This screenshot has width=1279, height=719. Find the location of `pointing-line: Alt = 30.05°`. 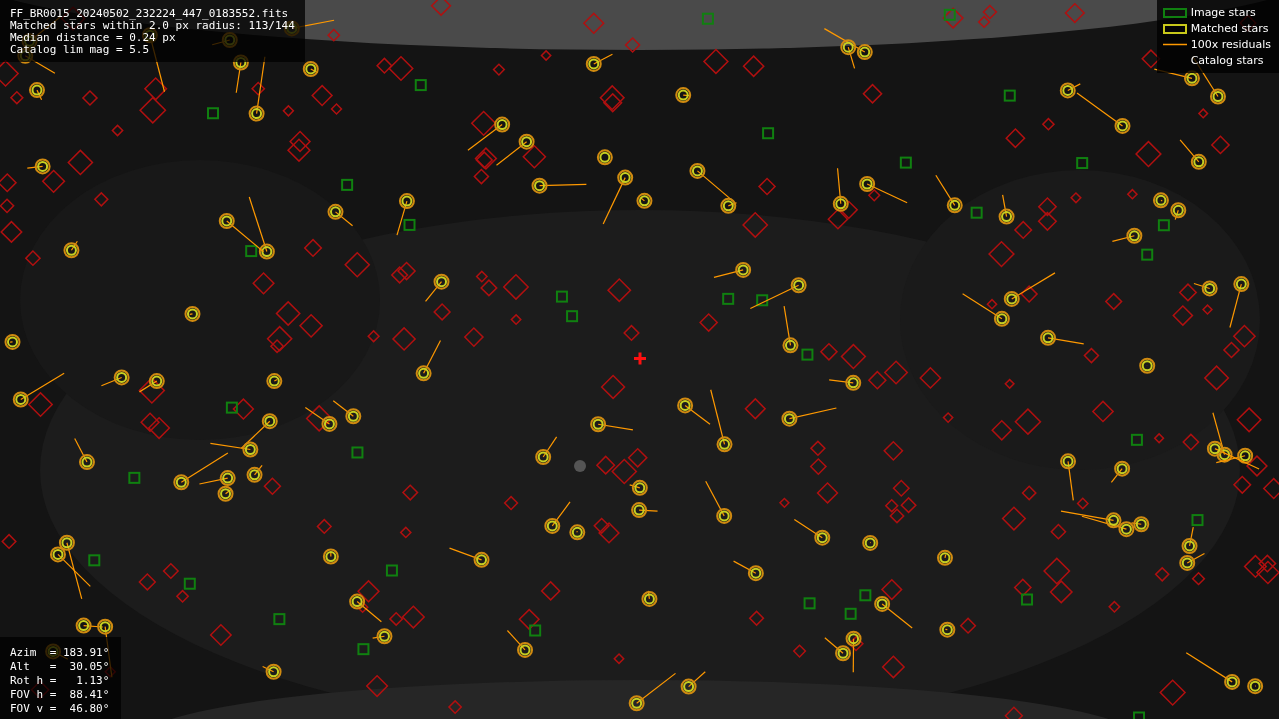

pointing-line: Alt = 30.05° is located at coordinates (60, 667).